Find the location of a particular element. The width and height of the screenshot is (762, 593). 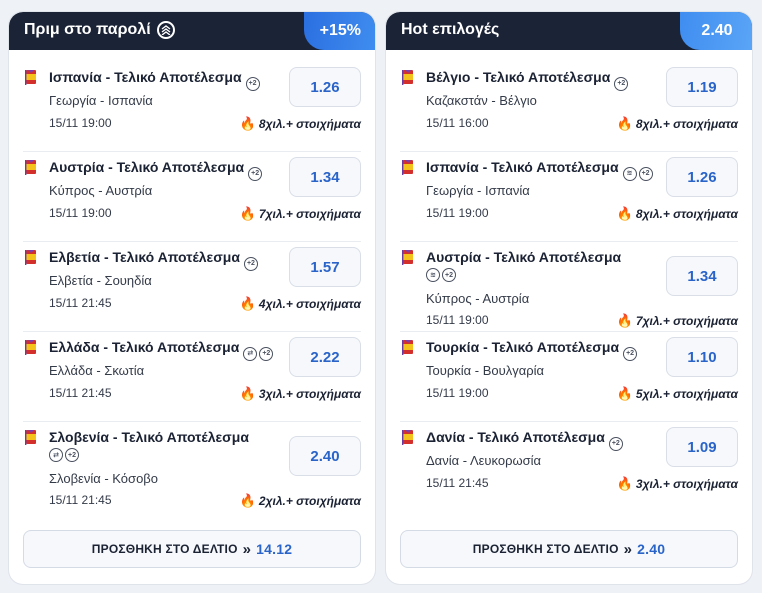

bet-count: 🔥 4χιλ.+ στοιχήματα is located at coordinates (300, 304).